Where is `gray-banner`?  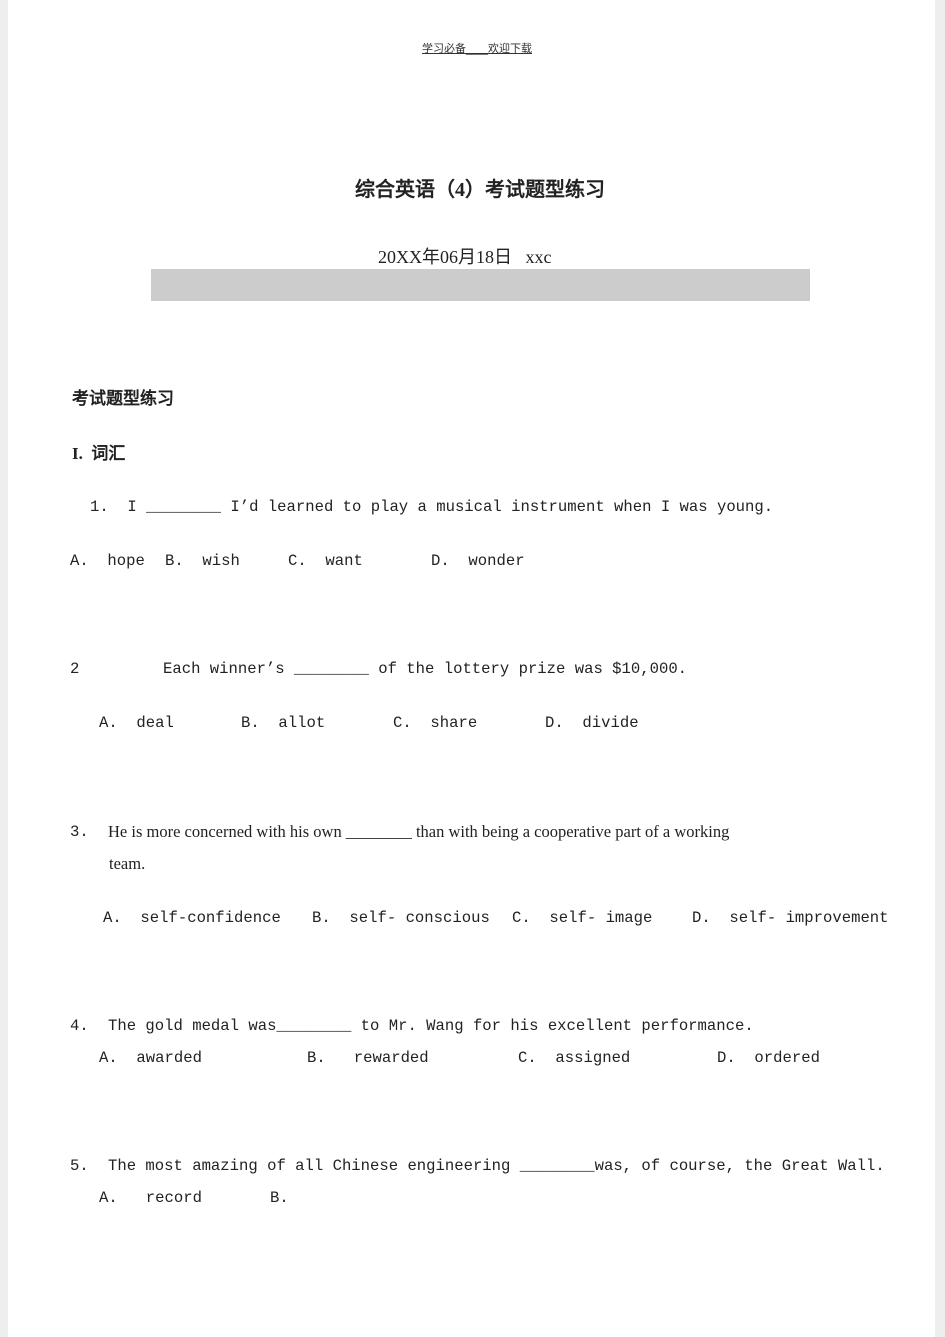 gray-banner is located at coordinates (480, 285).